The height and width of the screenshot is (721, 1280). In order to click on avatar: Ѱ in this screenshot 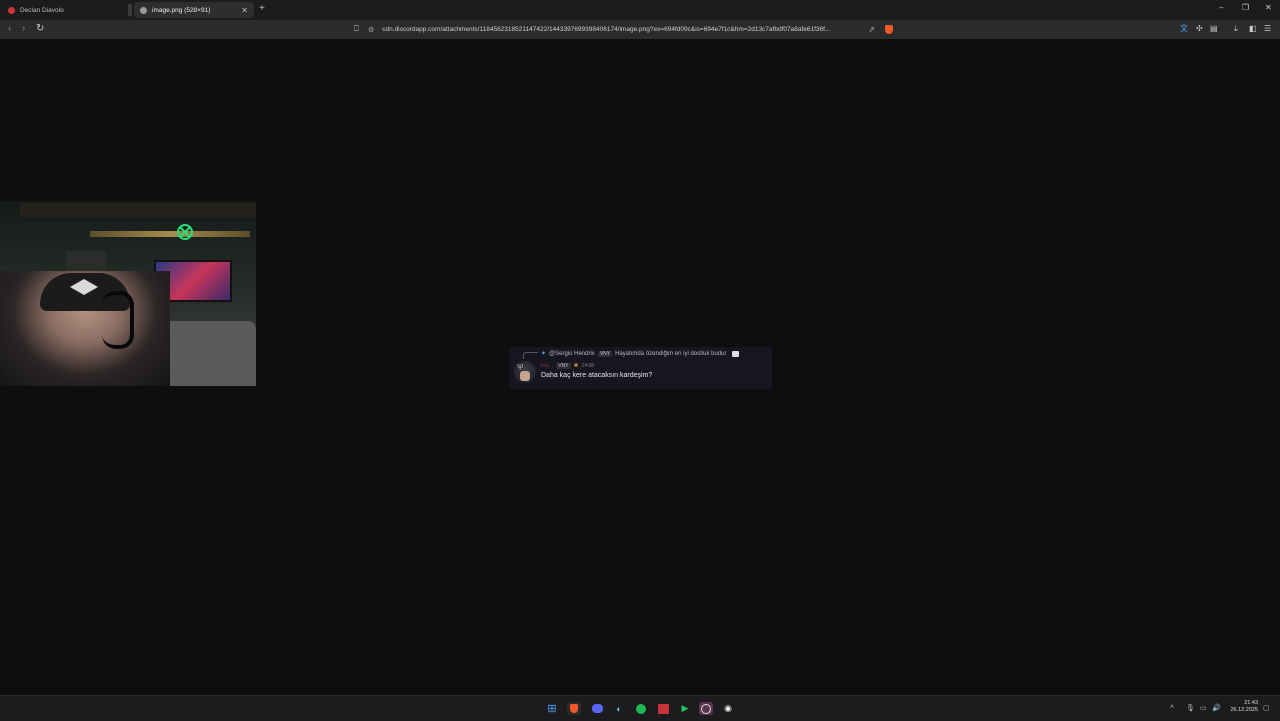, I will do `click(525, 372)`.